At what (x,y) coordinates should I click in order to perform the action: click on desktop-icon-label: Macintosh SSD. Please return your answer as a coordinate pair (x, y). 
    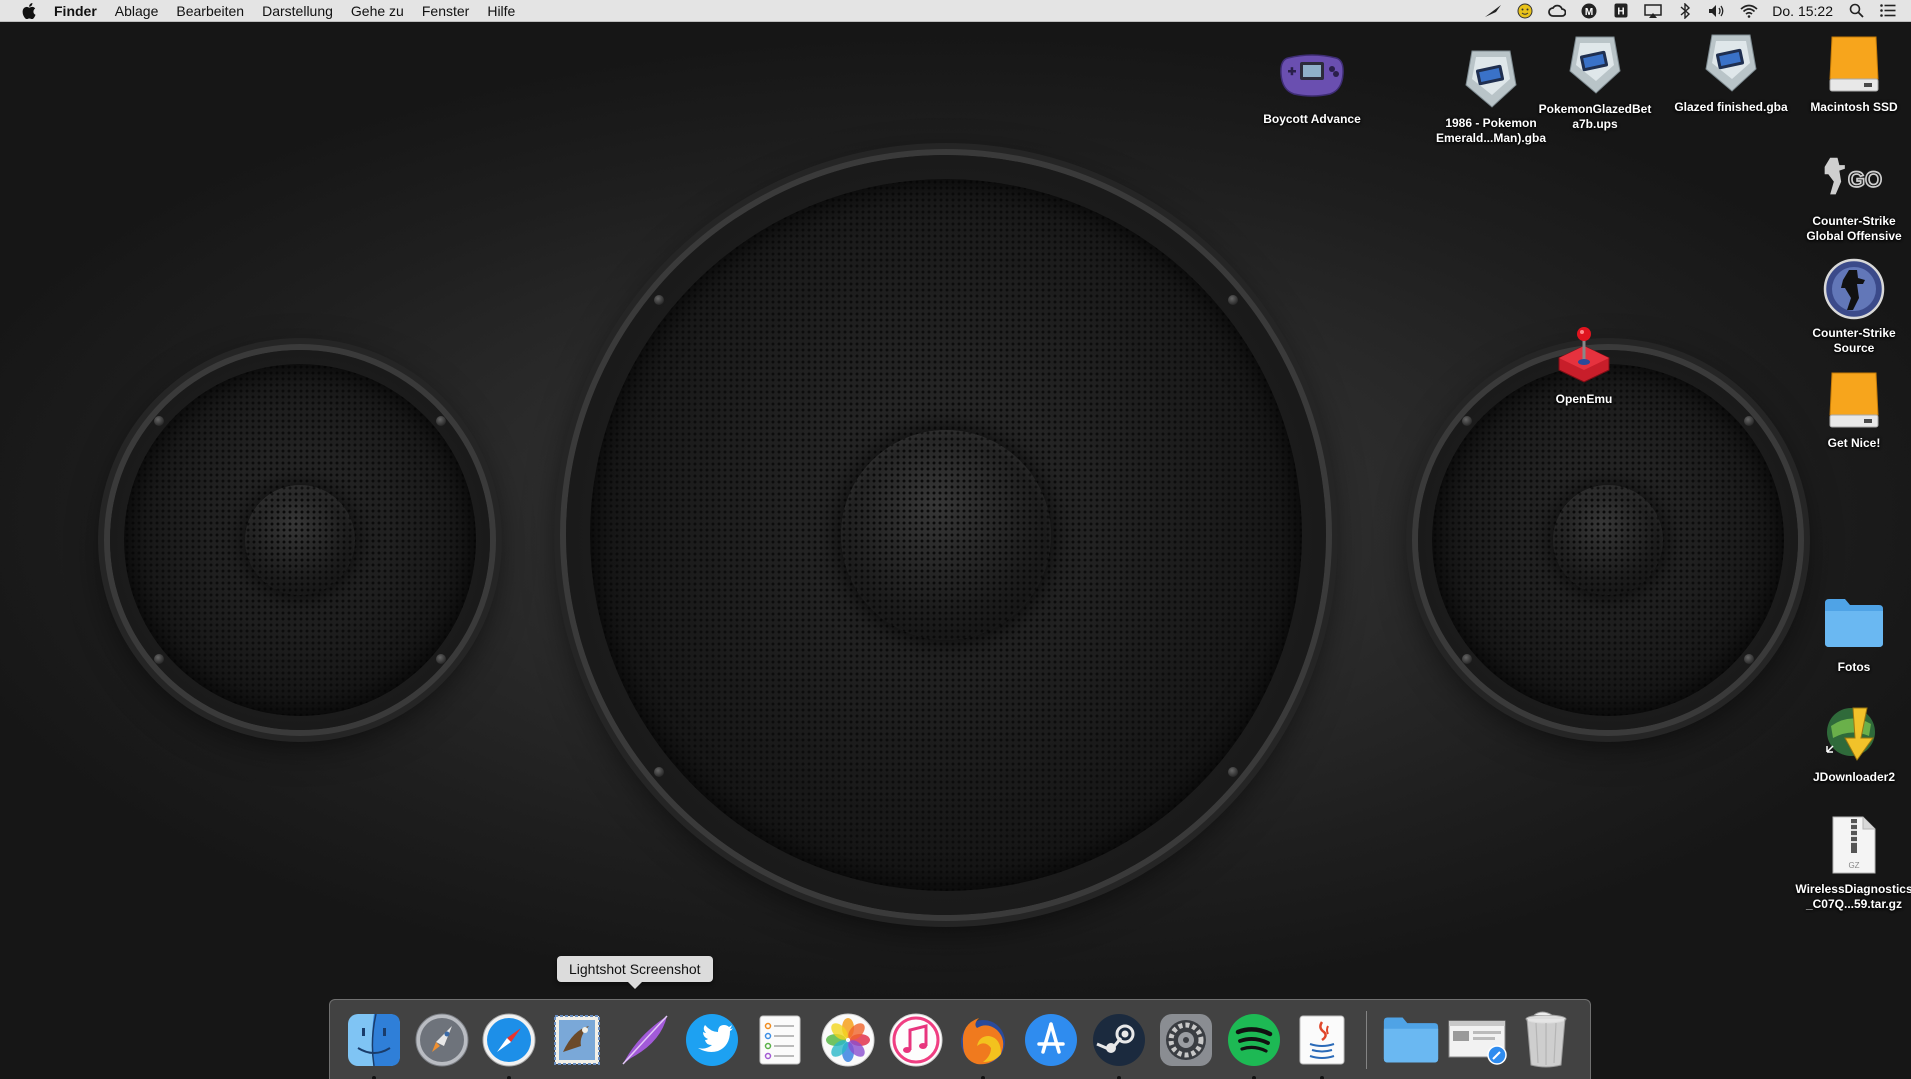
    Looking at the image, I should click on (1854, 107).